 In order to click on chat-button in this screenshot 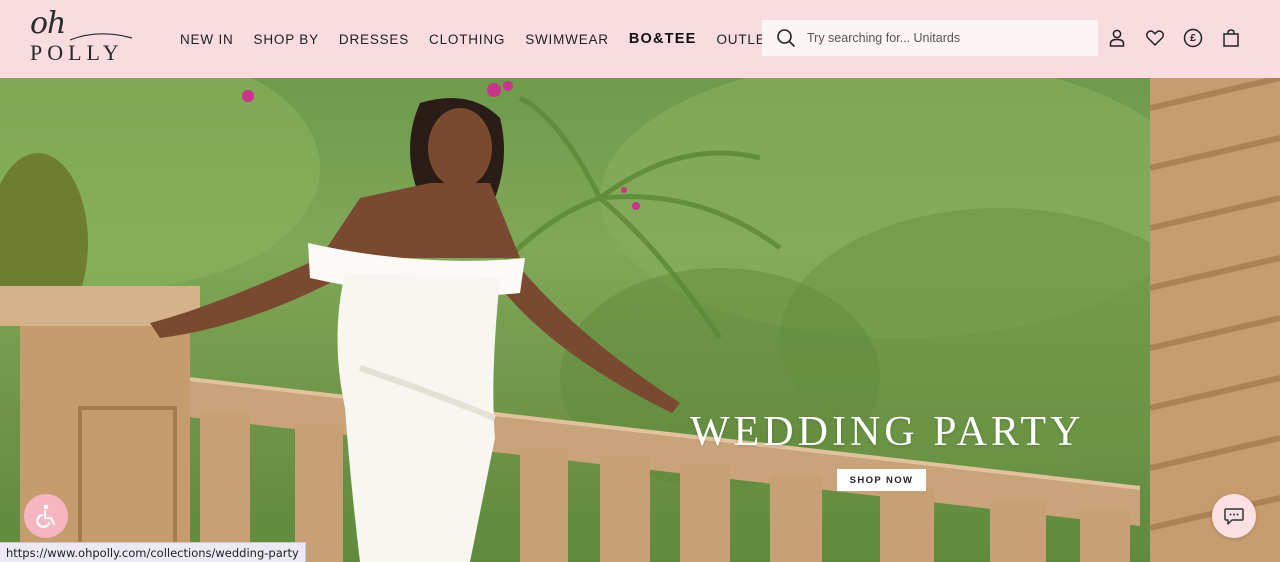, I will do `click(1234, 516)`.